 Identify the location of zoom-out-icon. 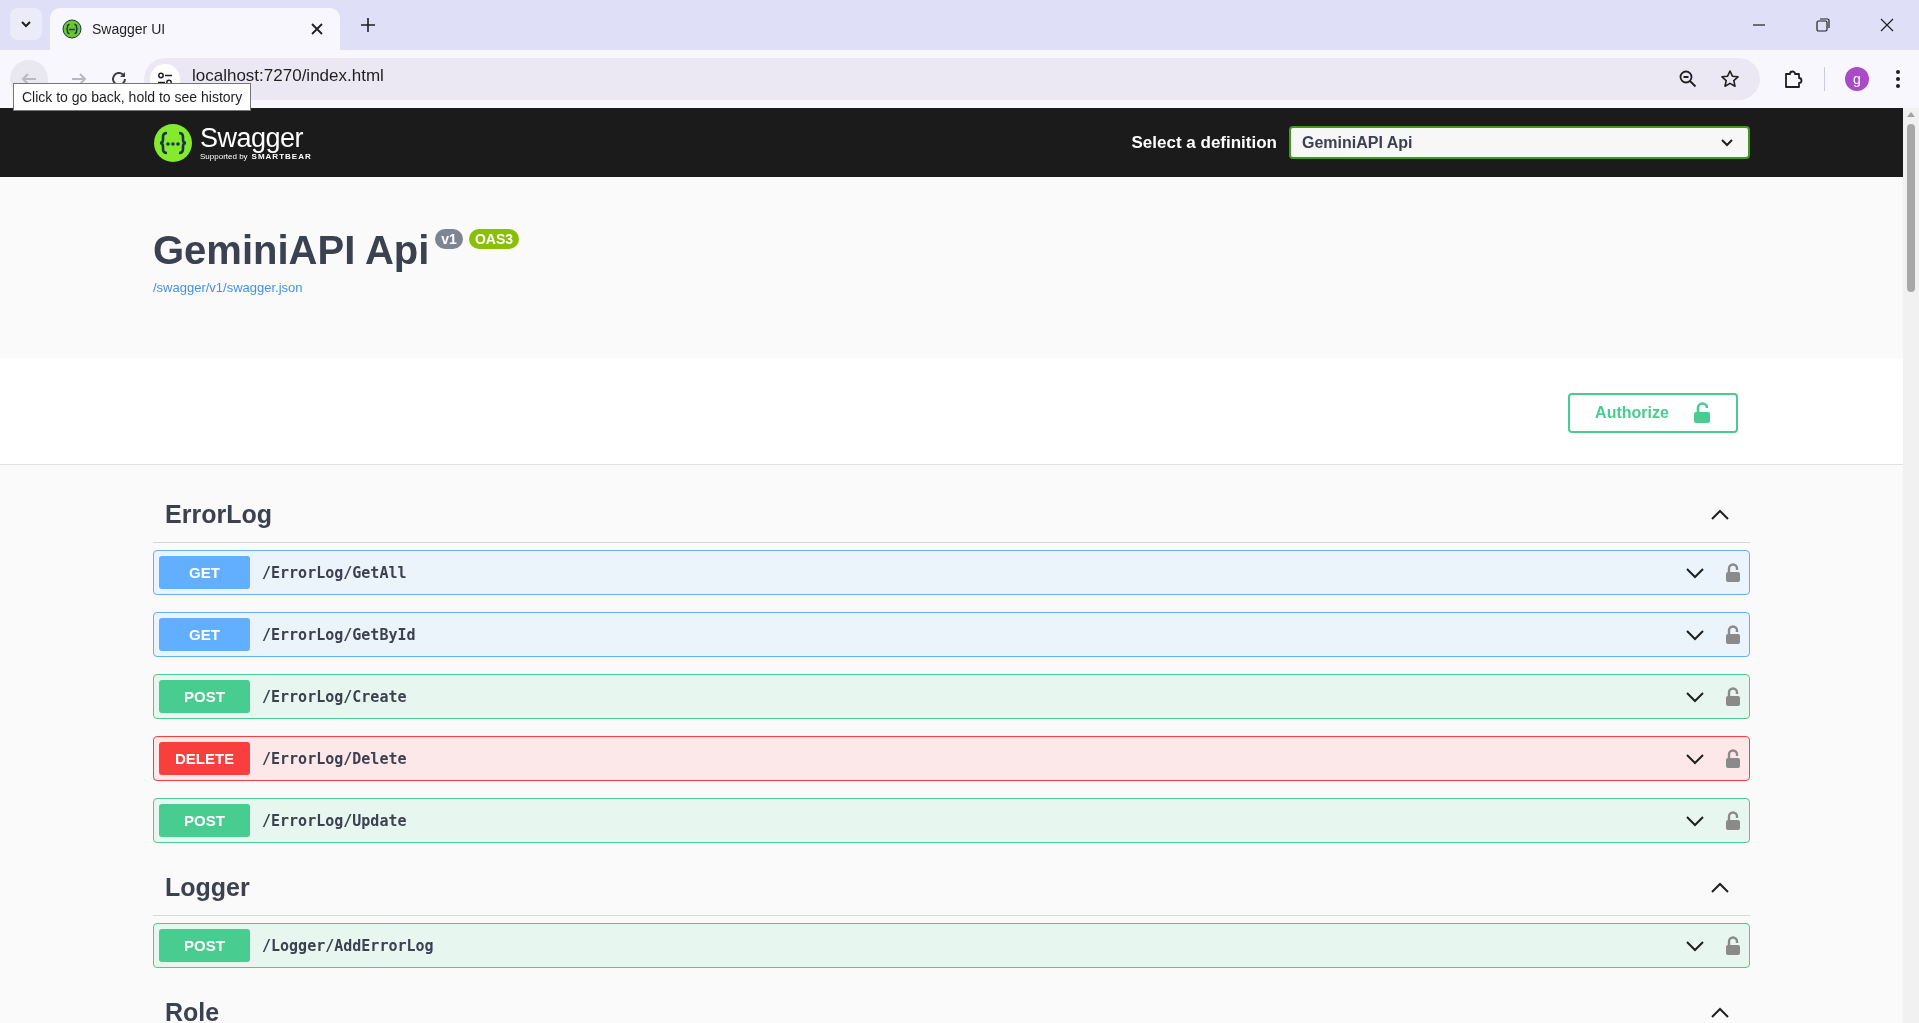
(1688, 79).